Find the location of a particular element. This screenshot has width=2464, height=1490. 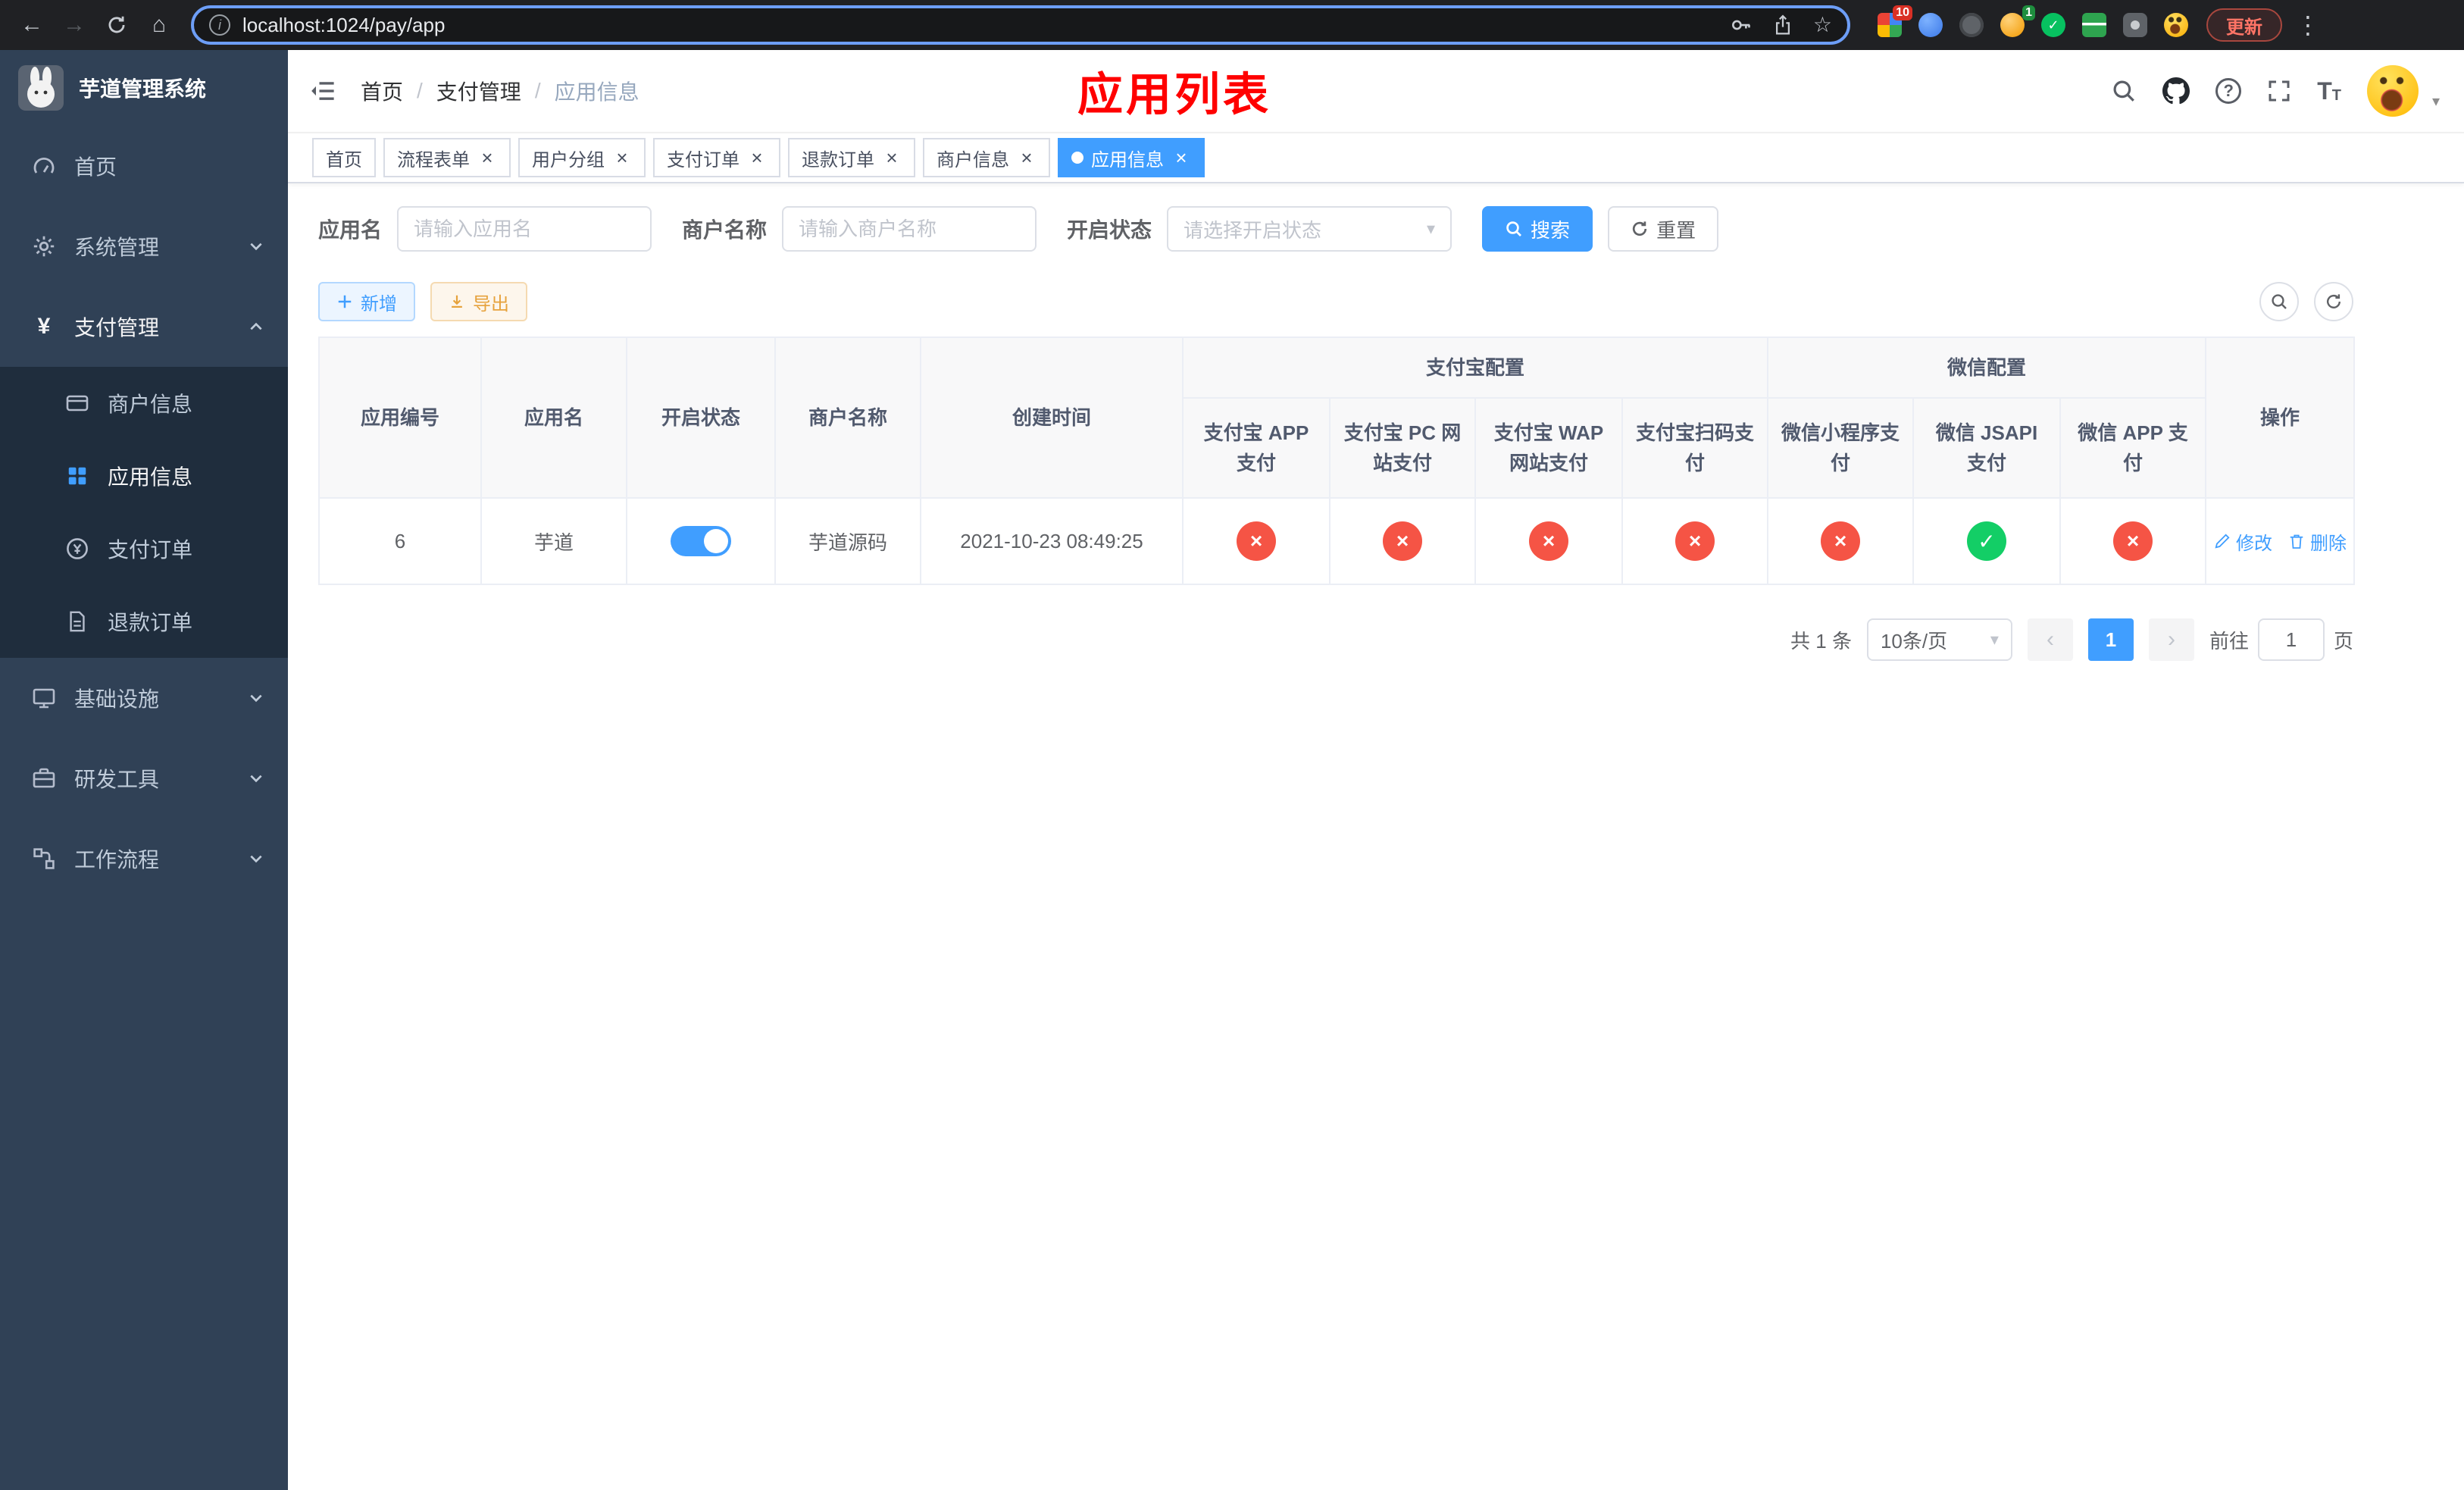

extension-check-icon: ✓ is located at coordinates (2053, 25).